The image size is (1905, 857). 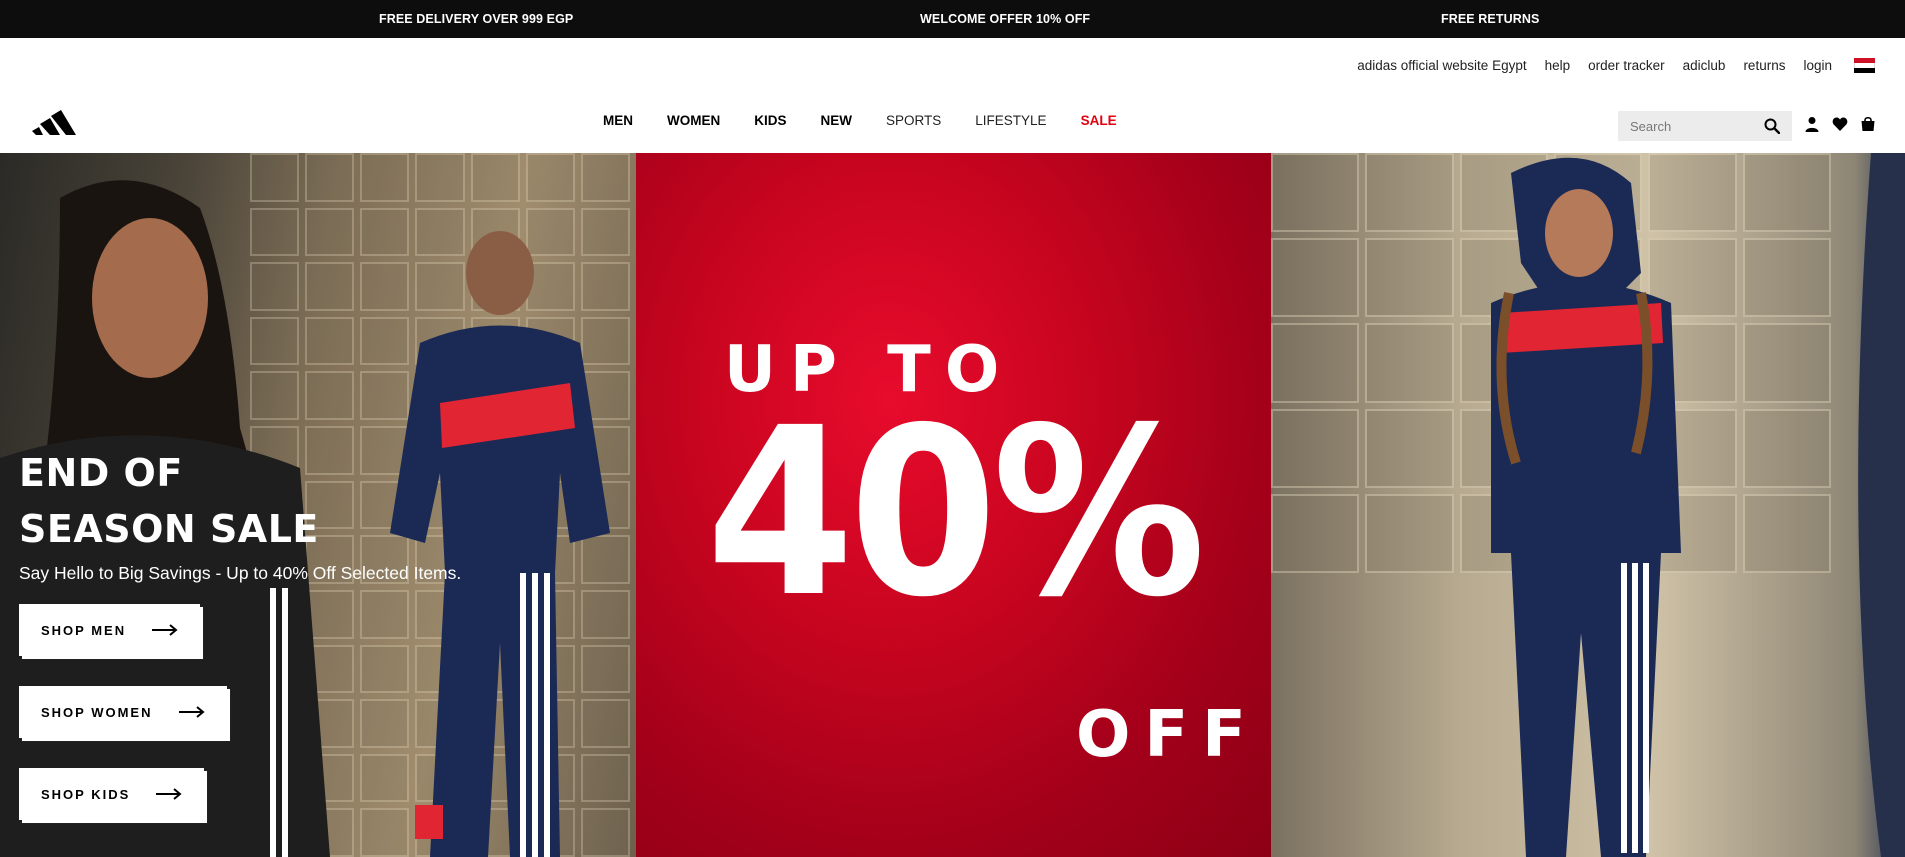 I want to click on link-adiclub: adiclub, so click(x=1704, y=65).